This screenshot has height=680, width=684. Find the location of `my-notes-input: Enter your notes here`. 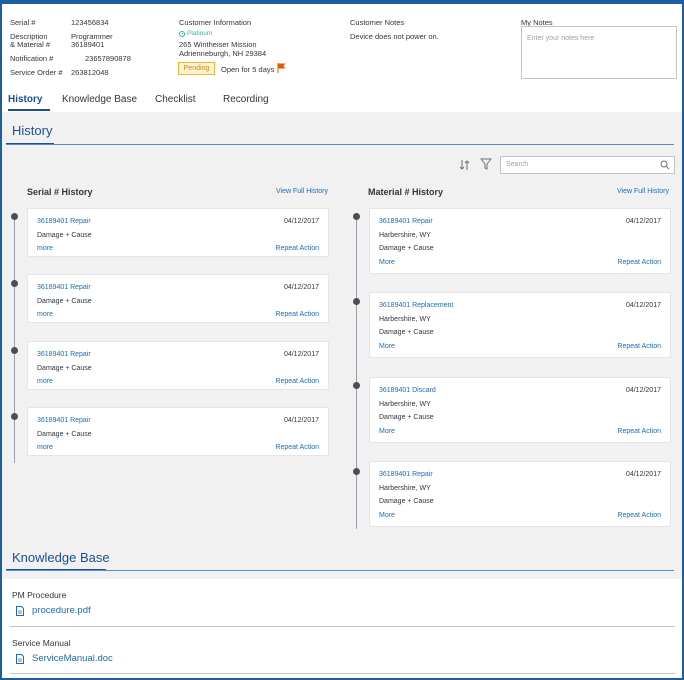

my-notes-input: Enter your notes here is located at coordinates (599, 52).